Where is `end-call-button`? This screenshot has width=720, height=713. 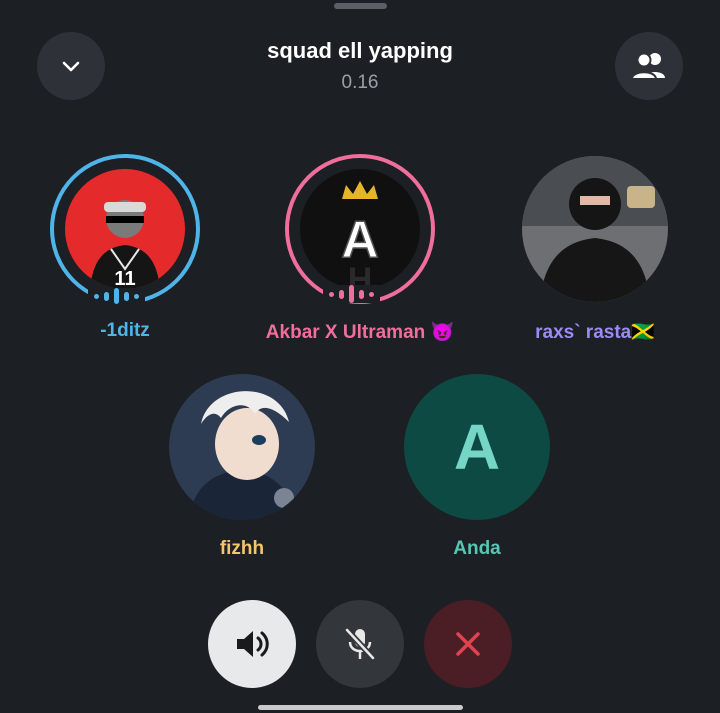
end-call-button is located at coordinates (468, 644).